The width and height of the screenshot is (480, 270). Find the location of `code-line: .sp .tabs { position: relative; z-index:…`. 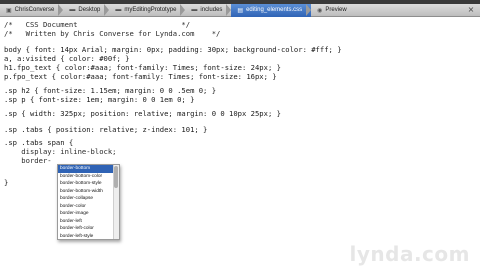

code-line: .sp .tabs { position: relative; z-index:… is located at coordinates (106, 129).